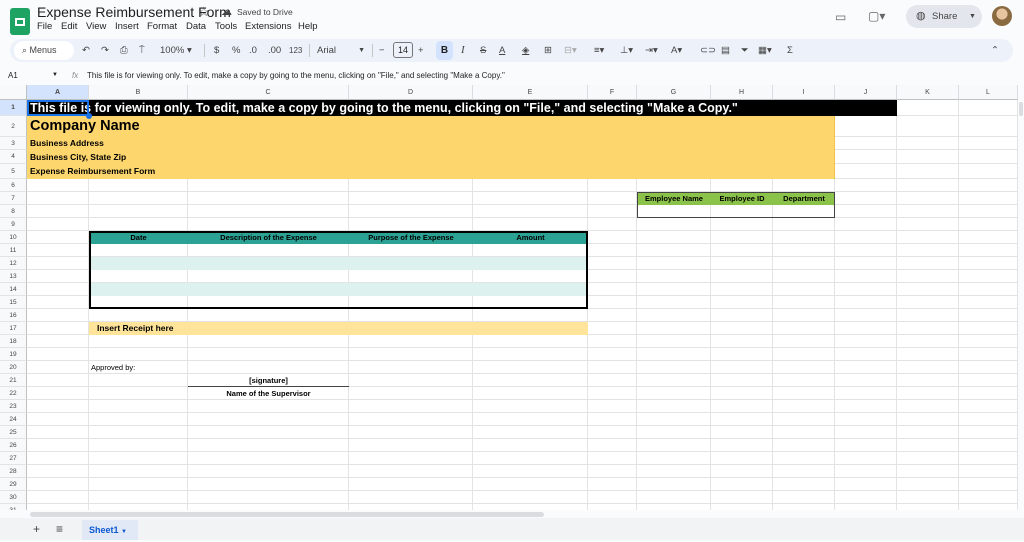 This screenshot has height=542, width=1024. What do you see at coordinates (138, 92) in the screenshot?
I see `column-header-b: B` at bounding box center [138, 92].